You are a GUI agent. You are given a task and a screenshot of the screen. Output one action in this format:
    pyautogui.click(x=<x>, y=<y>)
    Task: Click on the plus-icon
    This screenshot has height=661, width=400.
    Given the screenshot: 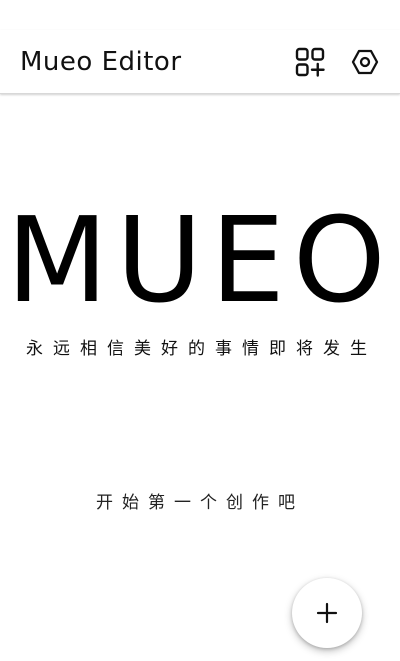 What is the action you would take?
    pyautogui.click(x=327, y=613)
    